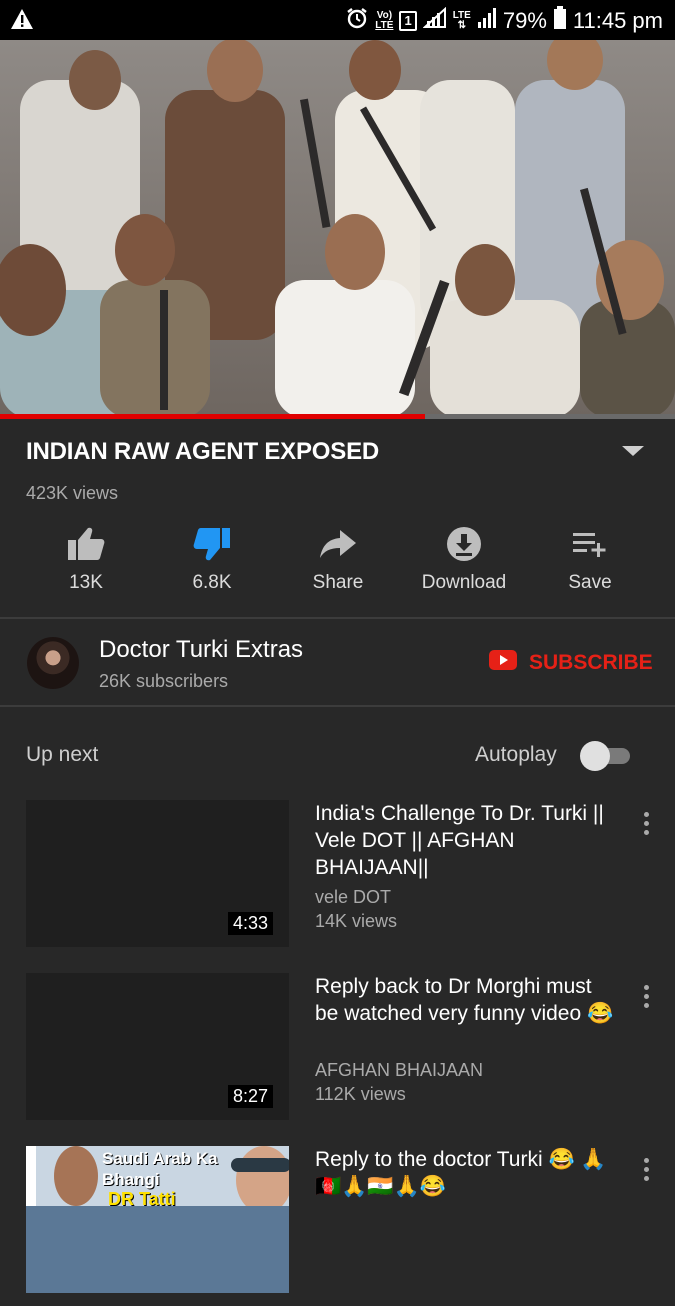 Image resolution: width=675 pixels, height=1306 pixels. Describe the element at coordinates (201, 650) in the screenshot. I see `channel-name: Doctor Turki Extras` at that location.